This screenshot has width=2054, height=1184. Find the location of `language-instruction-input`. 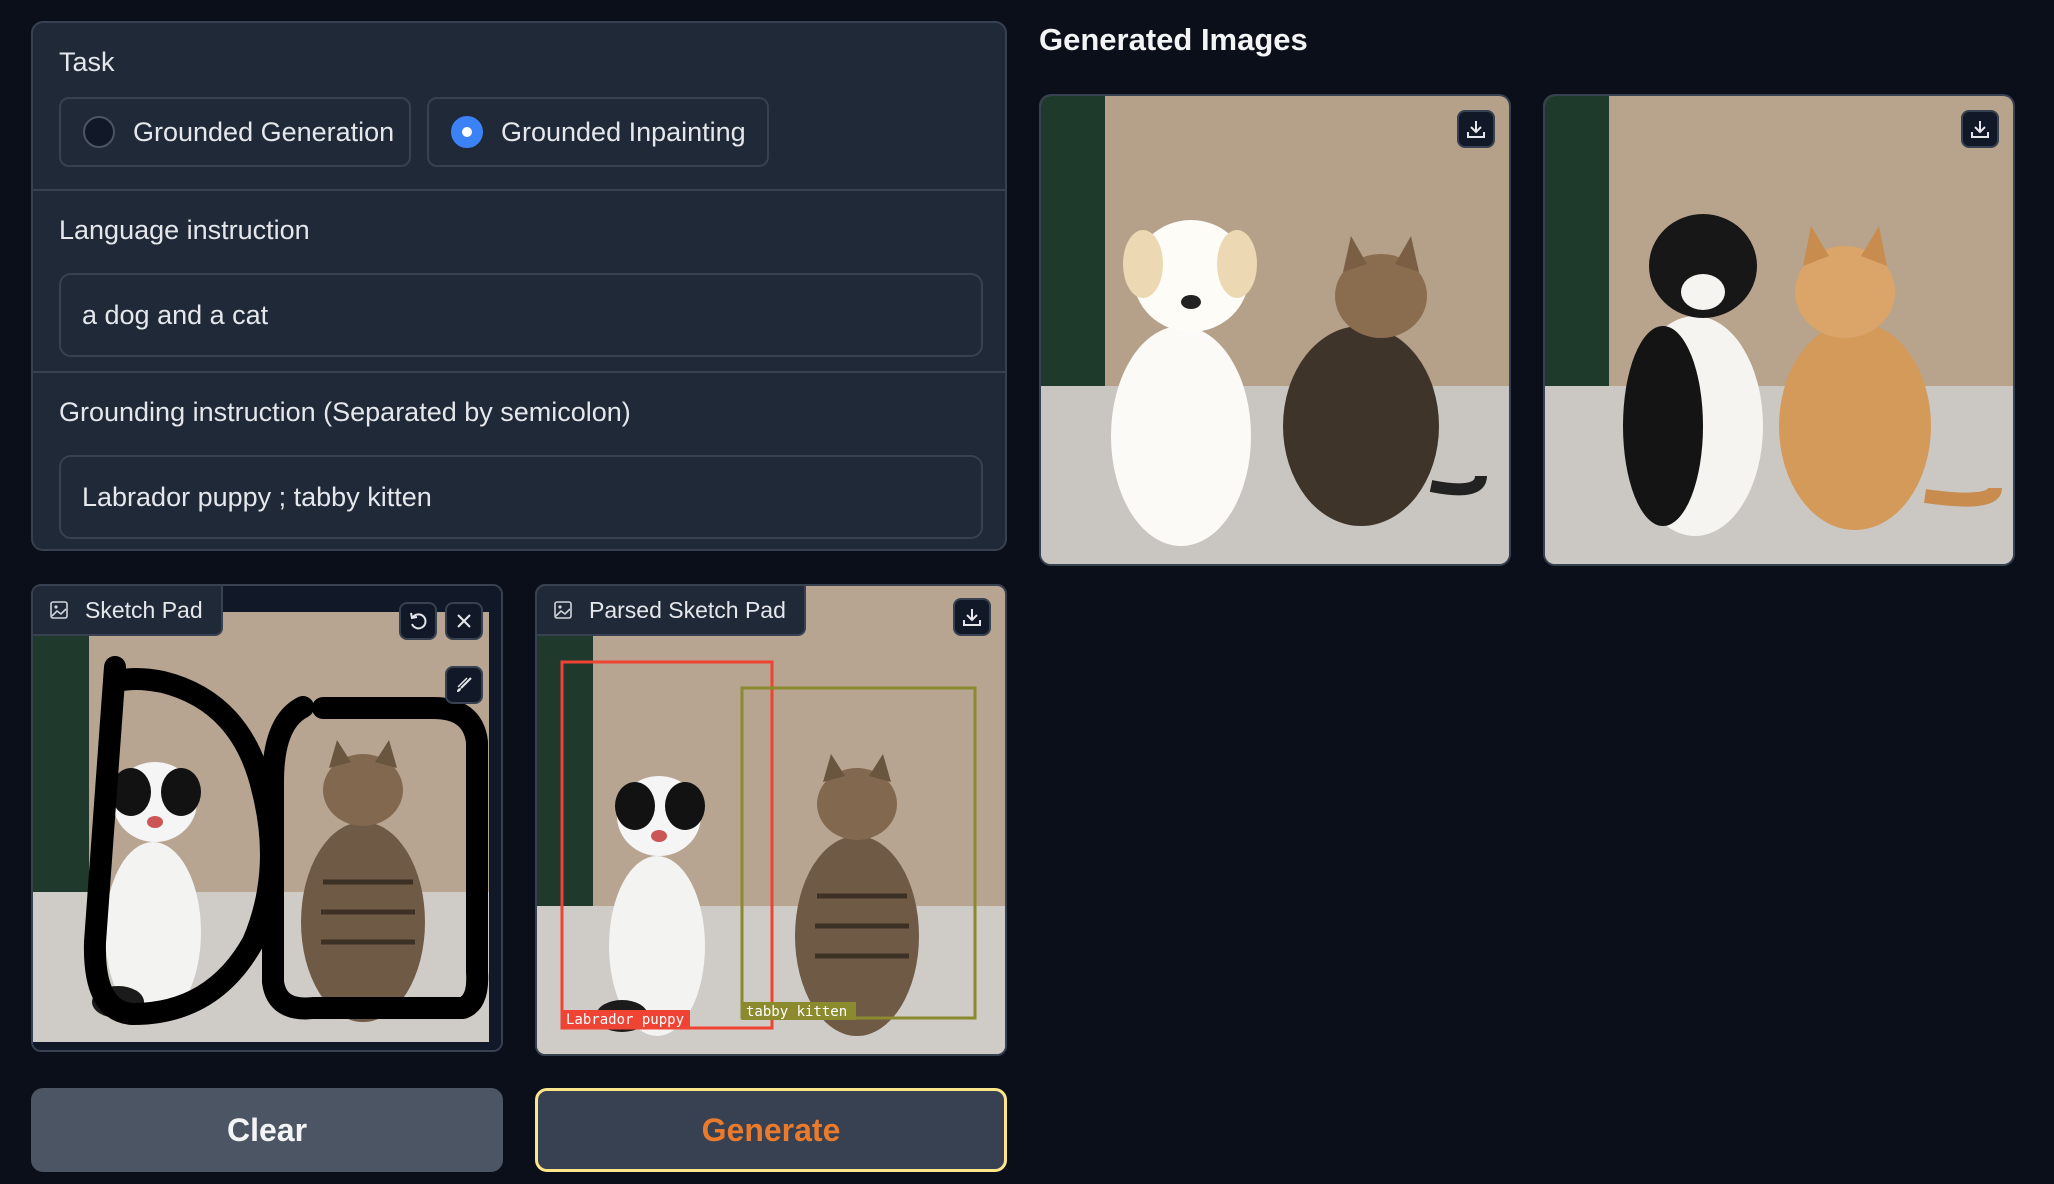

language-instruction-input is located at coordinates (521, 315).